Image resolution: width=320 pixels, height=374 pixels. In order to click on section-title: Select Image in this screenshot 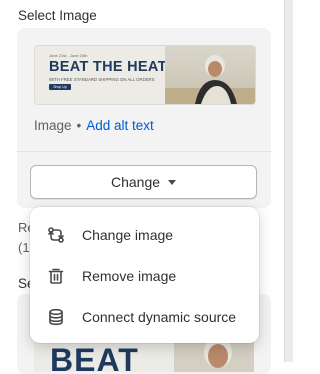, I will do `click(57, 15)`.